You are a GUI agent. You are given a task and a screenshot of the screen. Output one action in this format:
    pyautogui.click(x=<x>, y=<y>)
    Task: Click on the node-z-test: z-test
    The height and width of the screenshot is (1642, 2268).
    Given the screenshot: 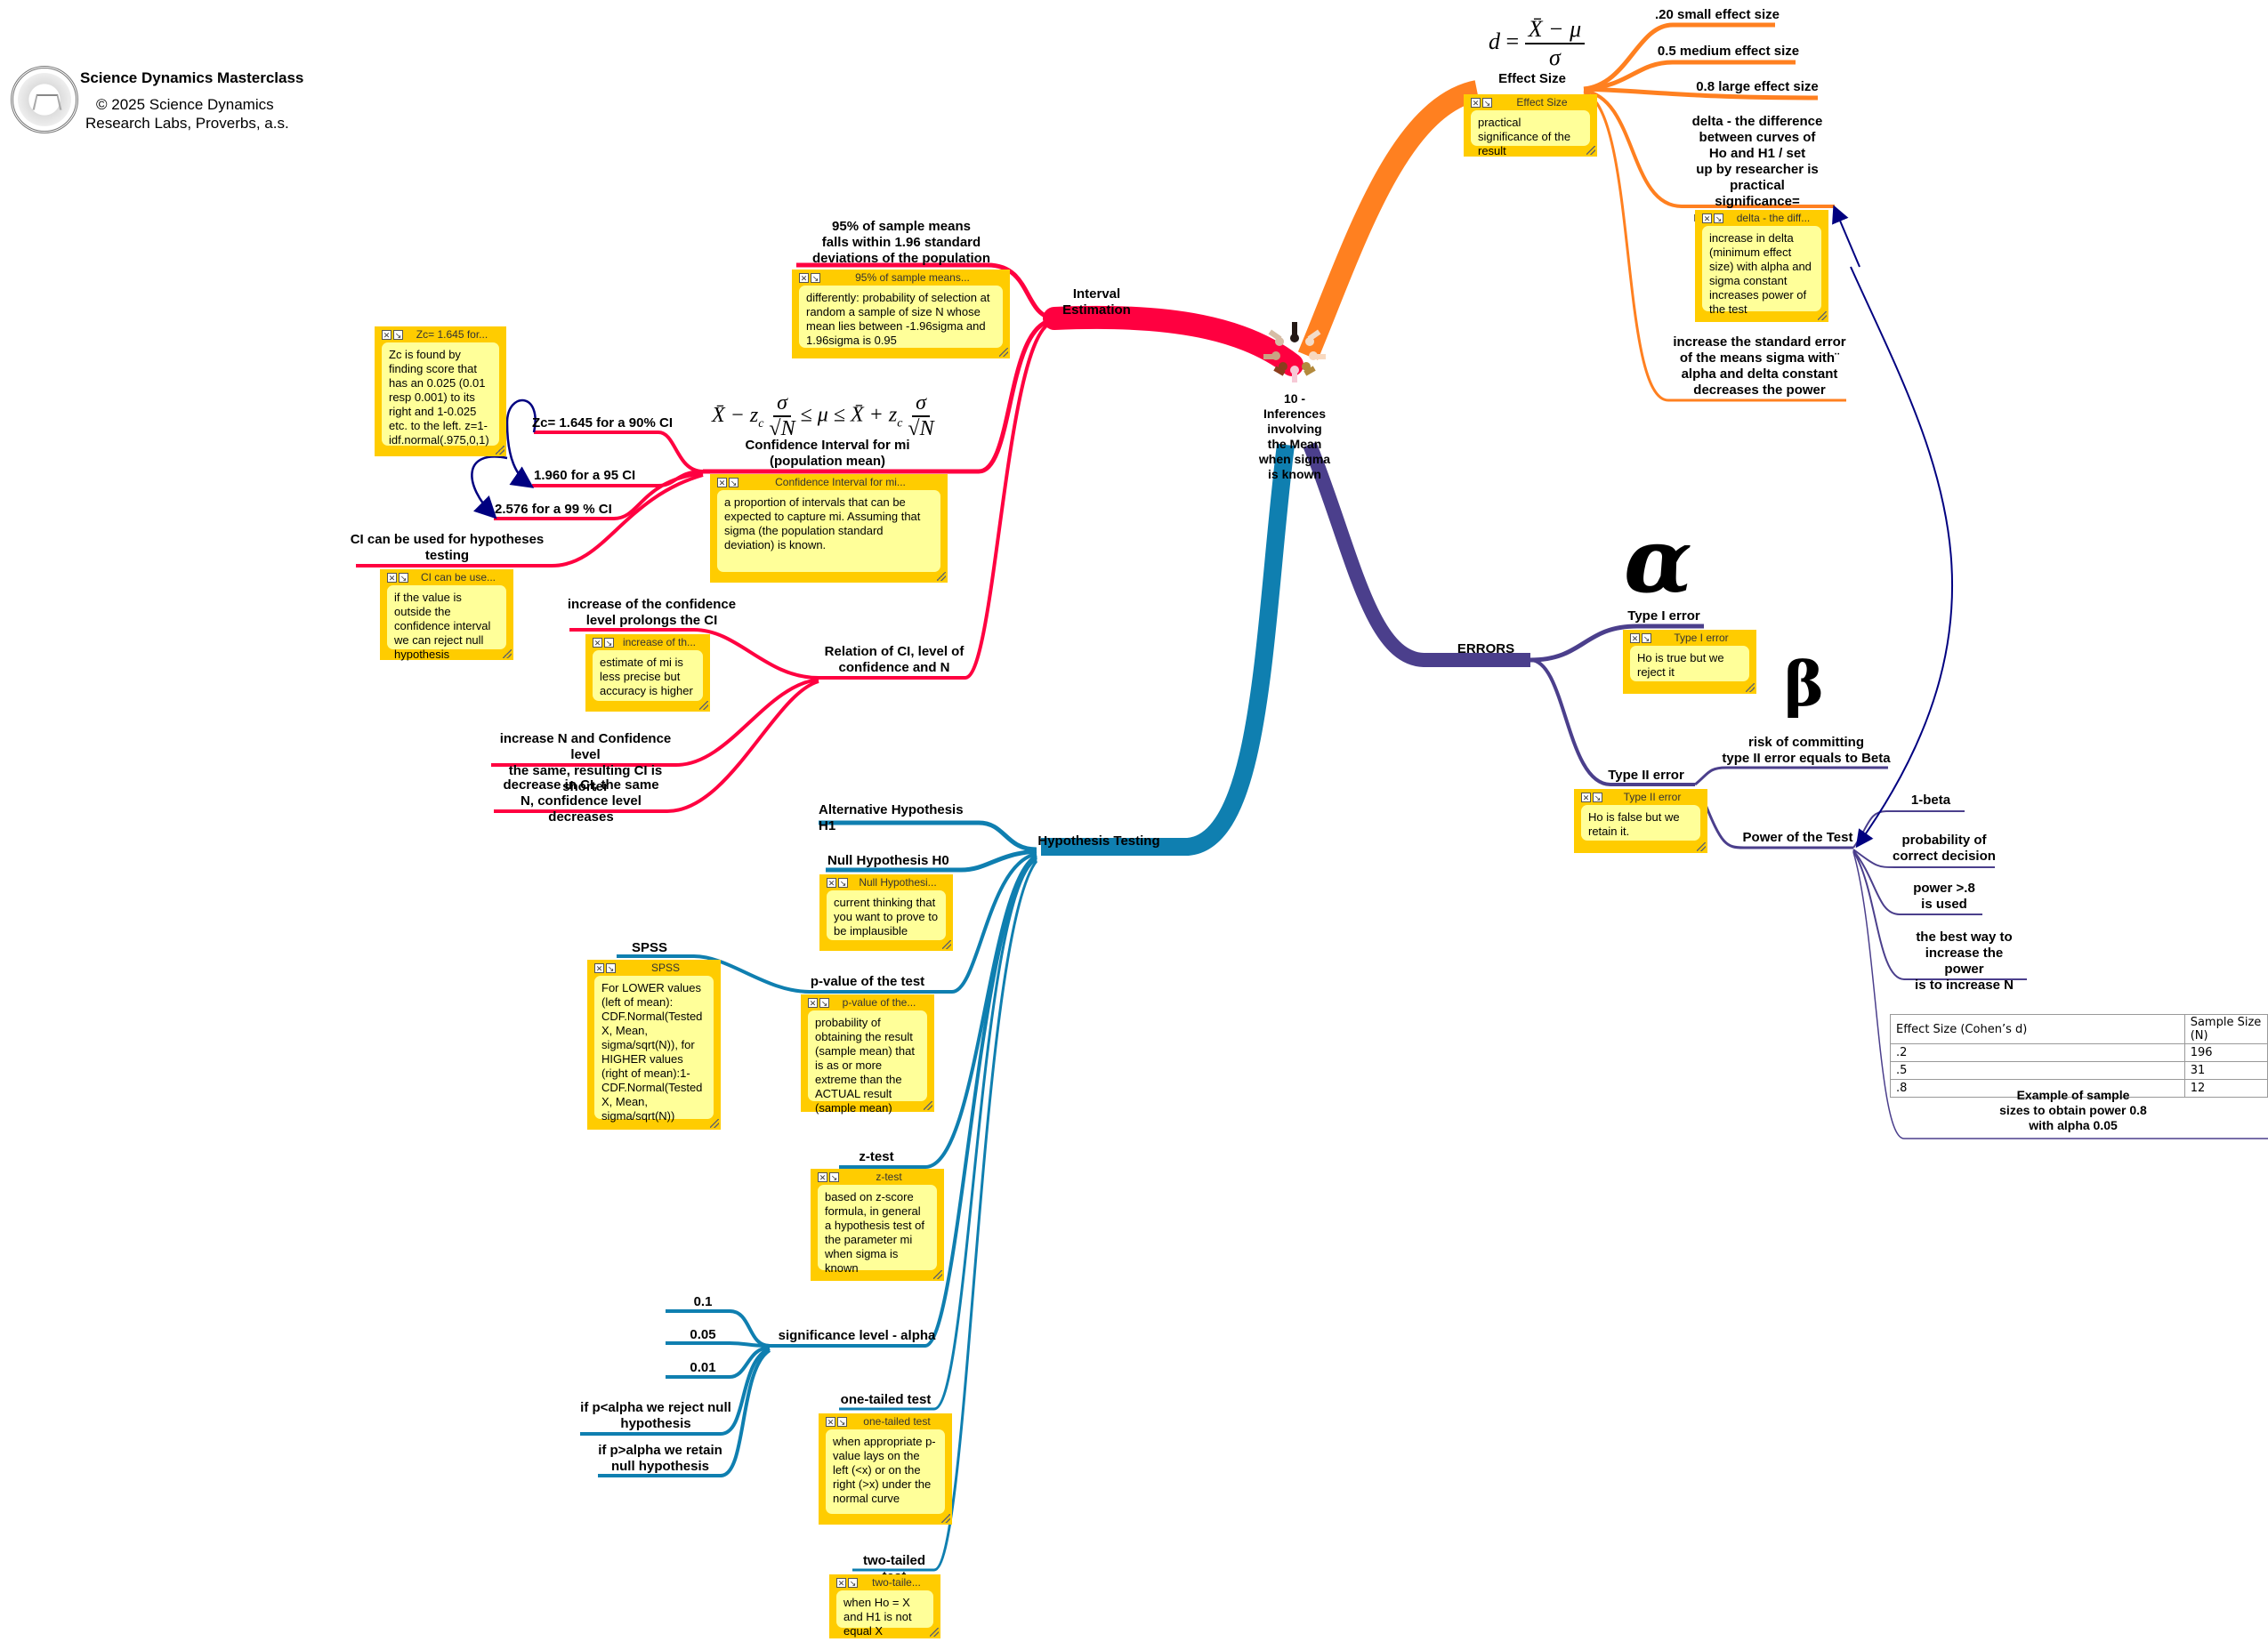 What is the action you would take?
    pyautogui.click(x=876, y=1157)
    